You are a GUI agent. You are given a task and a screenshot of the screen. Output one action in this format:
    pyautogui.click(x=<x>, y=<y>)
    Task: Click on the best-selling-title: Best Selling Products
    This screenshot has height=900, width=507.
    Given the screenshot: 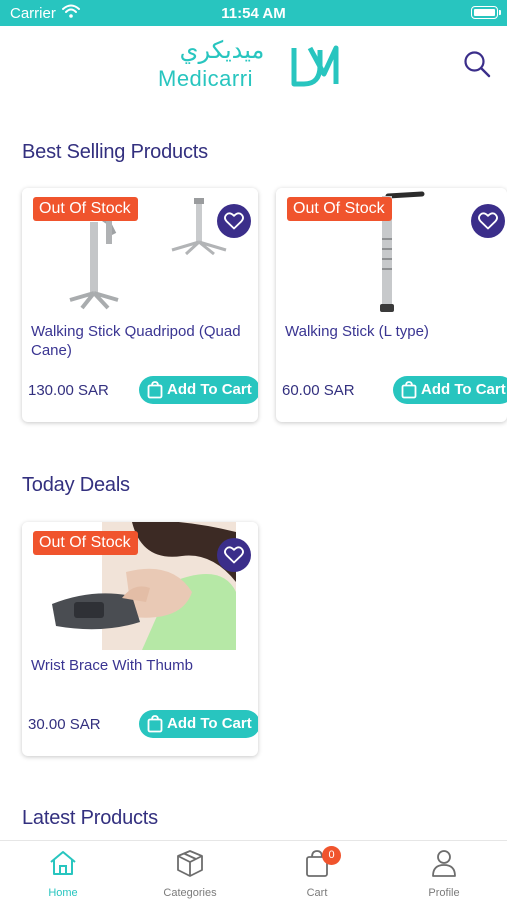 What is the action you would take?
    pyautogui.click(x=115, y=152)
    